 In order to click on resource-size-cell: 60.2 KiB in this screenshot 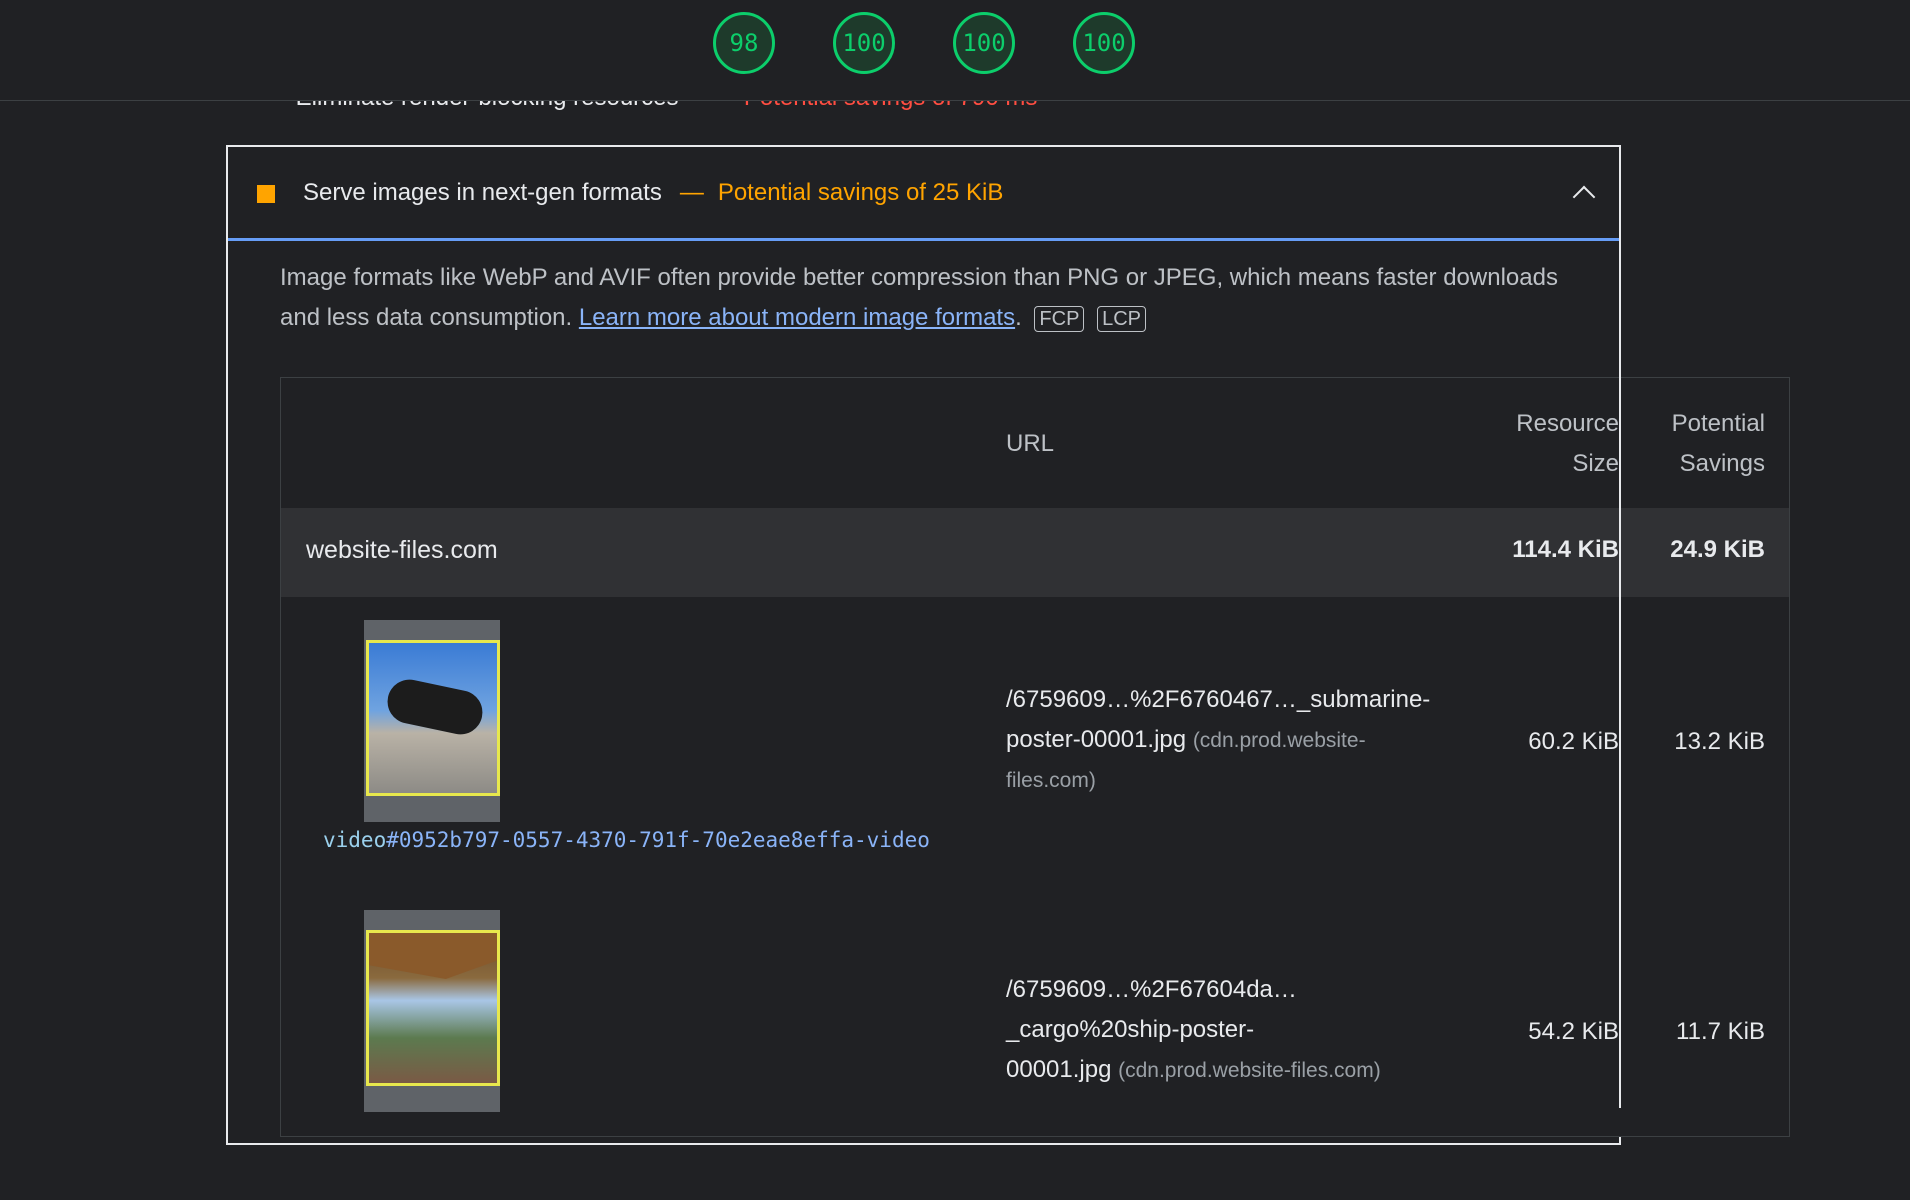, I will do `click(1573, 741)`.